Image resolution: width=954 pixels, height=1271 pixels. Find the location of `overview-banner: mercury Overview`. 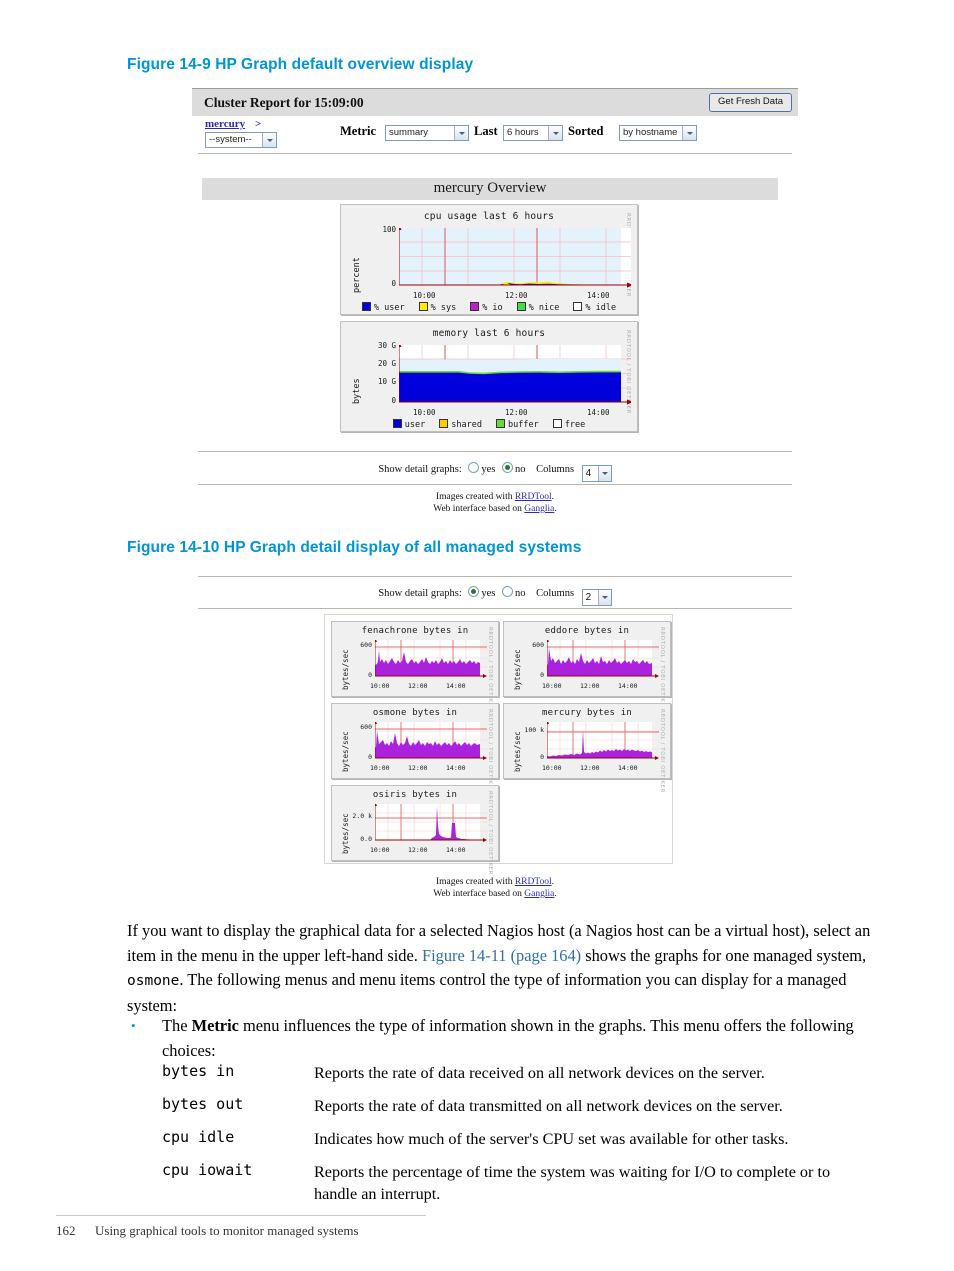

overview-banner: mercury Overview is located at coordinates (490, 189).